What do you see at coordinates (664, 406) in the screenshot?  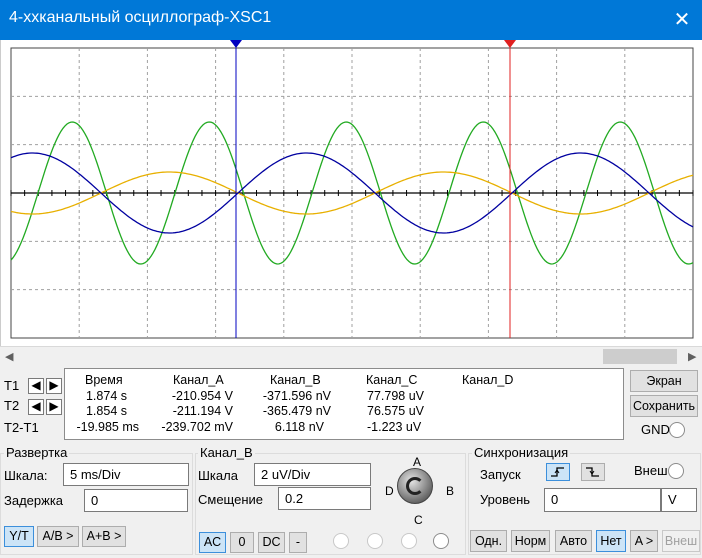 I see `save-button: Сохранить` at bounding box center [664, 406].